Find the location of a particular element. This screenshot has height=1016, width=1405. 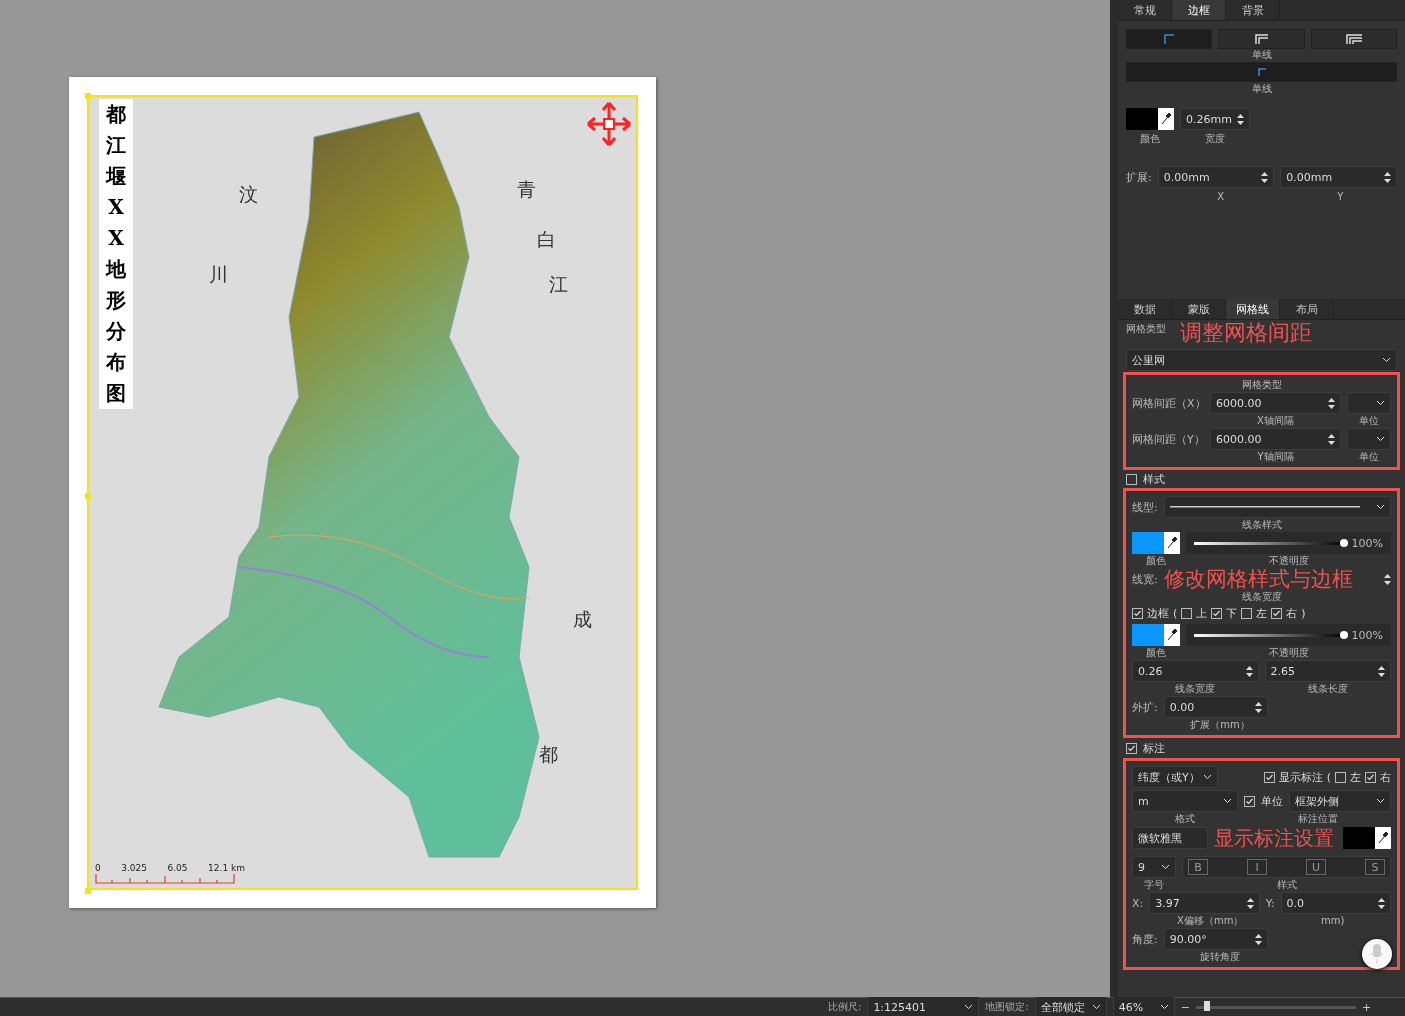

tab: 边框 is located at coordinates (1199, 10).